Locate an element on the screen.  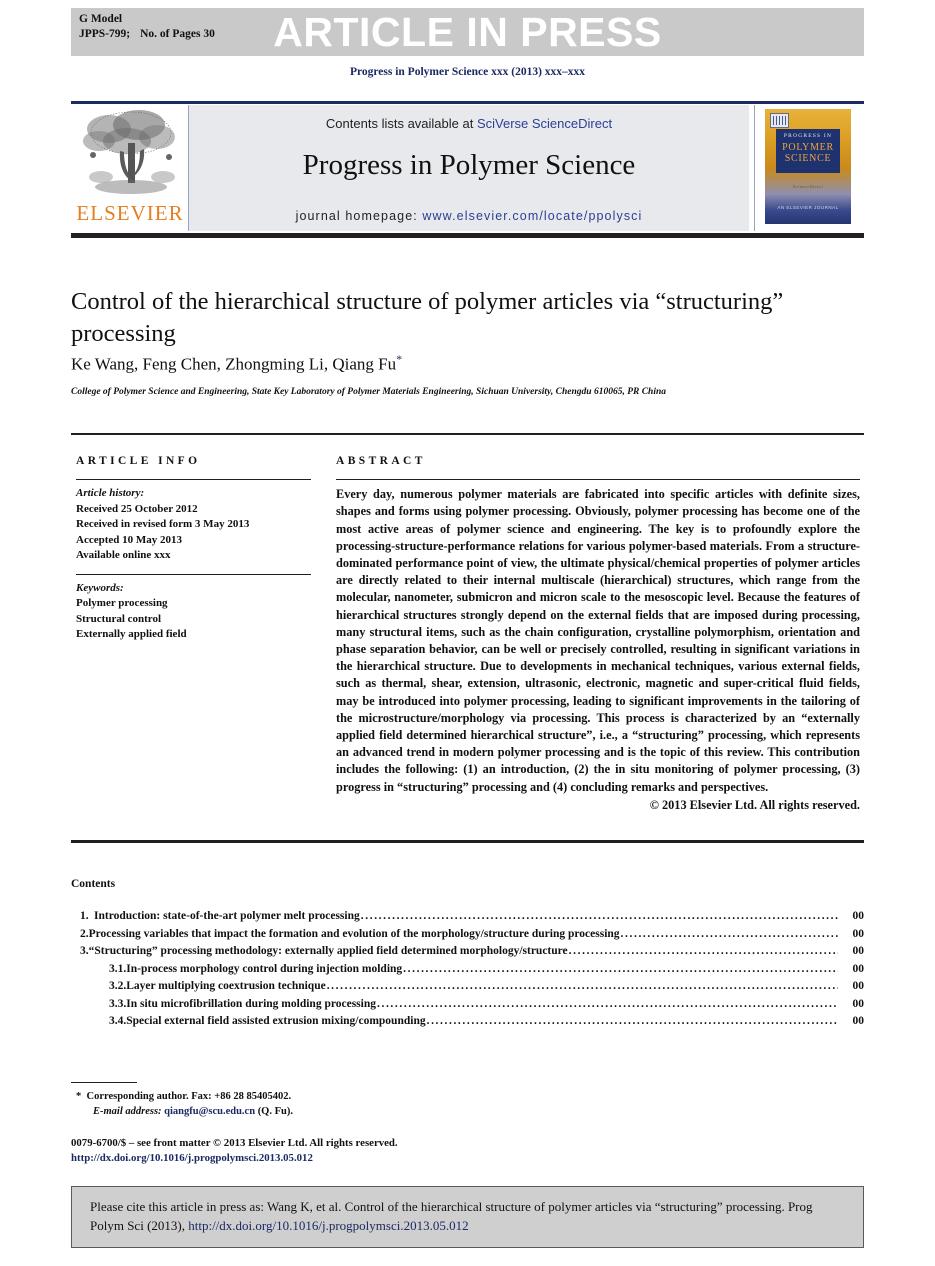
history-item: Accepted 10 May 2013 is located at coordinates (129, 539).